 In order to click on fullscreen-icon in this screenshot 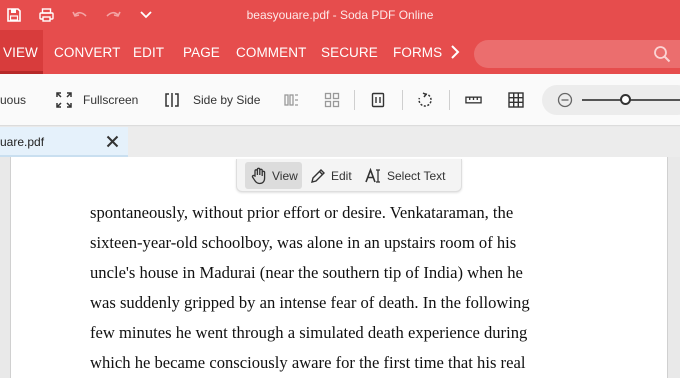, I will do `click(63, 99)`.